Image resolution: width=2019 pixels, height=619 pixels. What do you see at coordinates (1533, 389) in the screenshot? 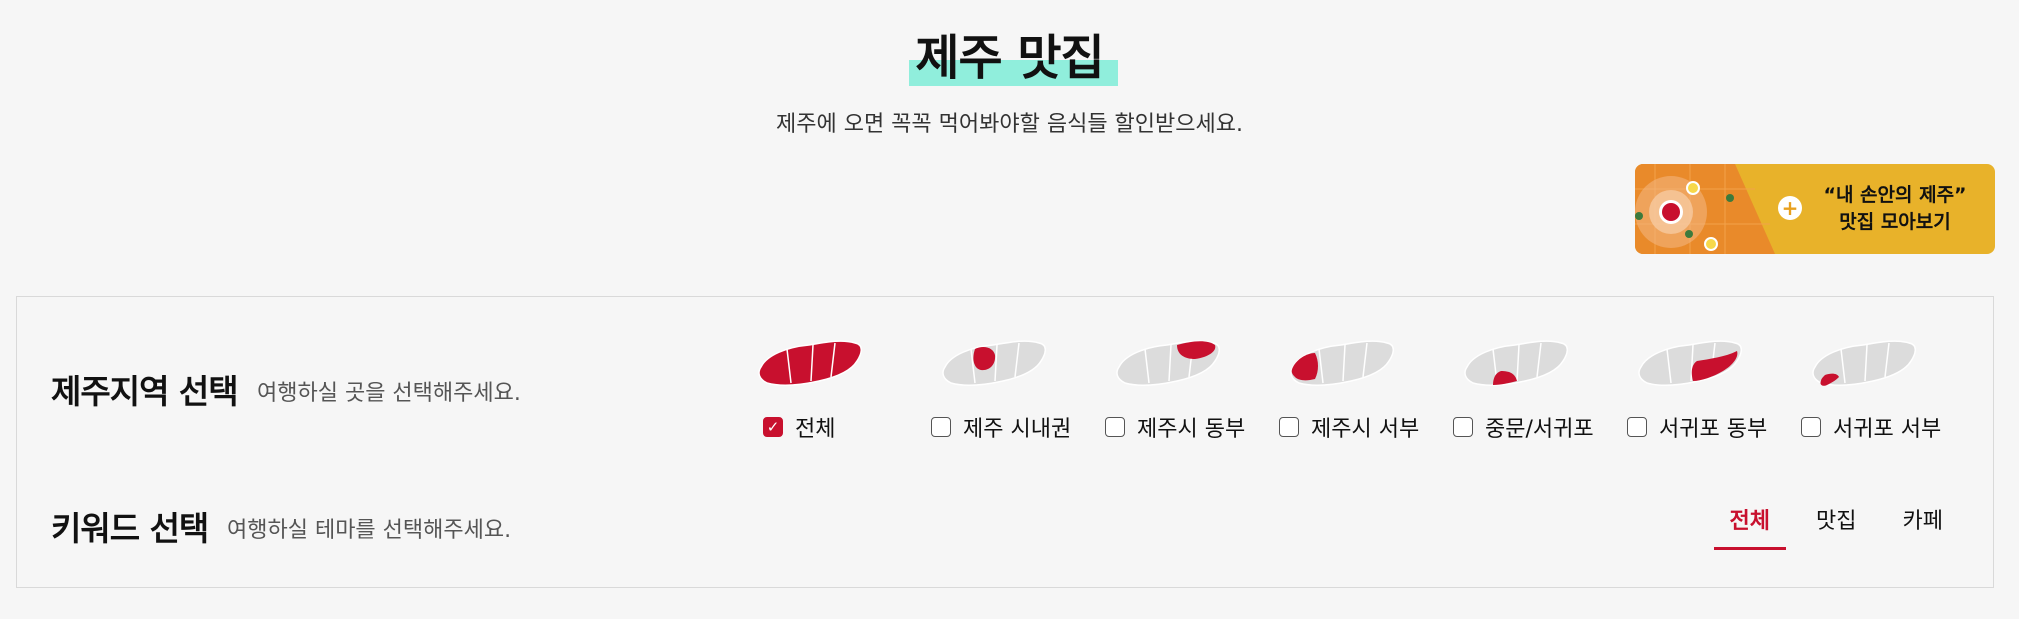
I see `region-option-4: 중문/서귀포` at bounding box center [1533, 389].